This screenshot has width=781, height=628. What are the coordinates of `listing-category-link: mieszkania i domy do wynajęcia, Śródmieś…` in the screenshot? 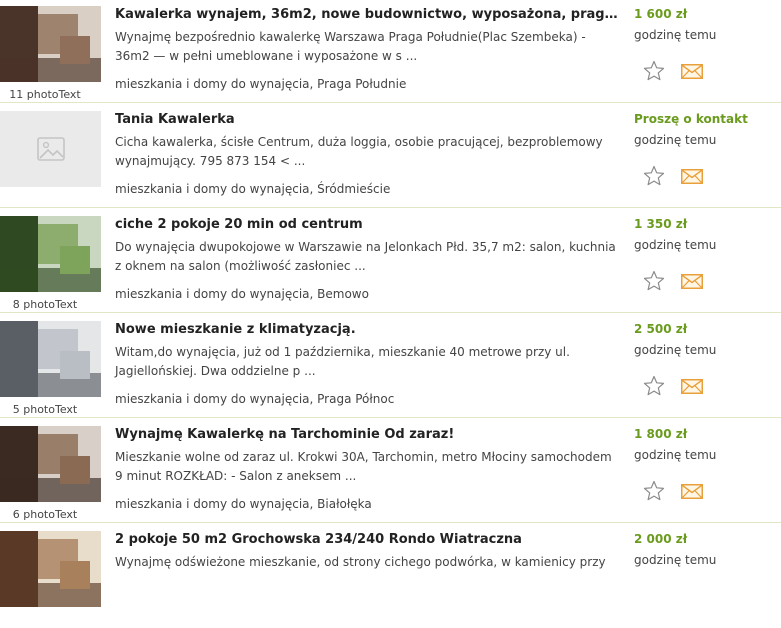 It's located at (252, 189).